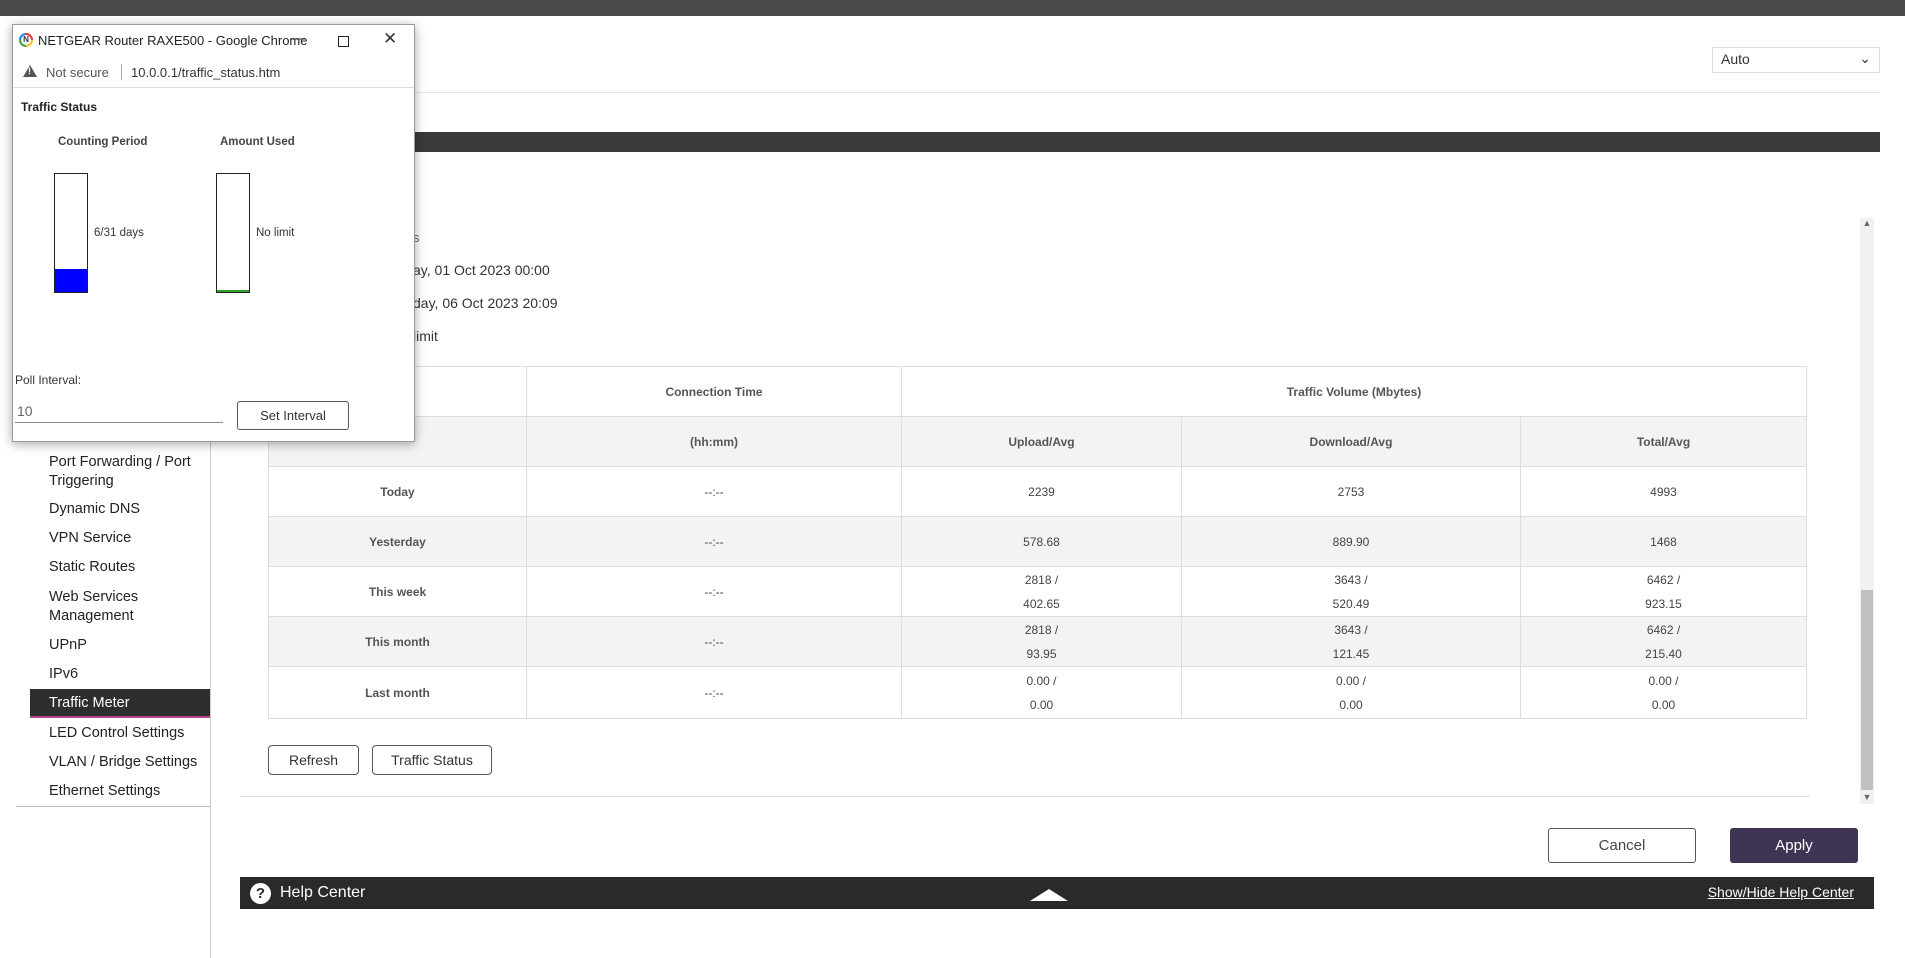  I want to click on amount-used-fill, so click(233, 290).